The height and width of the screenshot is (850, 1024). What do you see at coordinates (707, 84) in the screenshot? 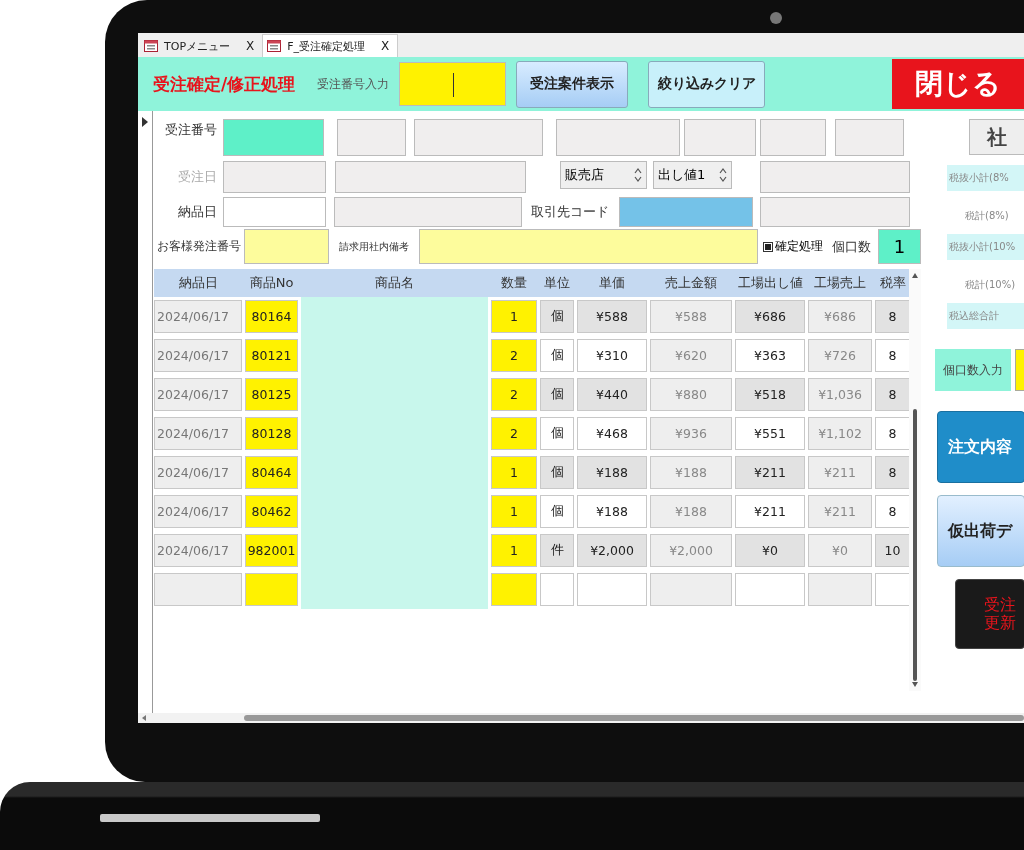
I see `header-button: 絞り込みクリア` at bounding box center [707, 84].